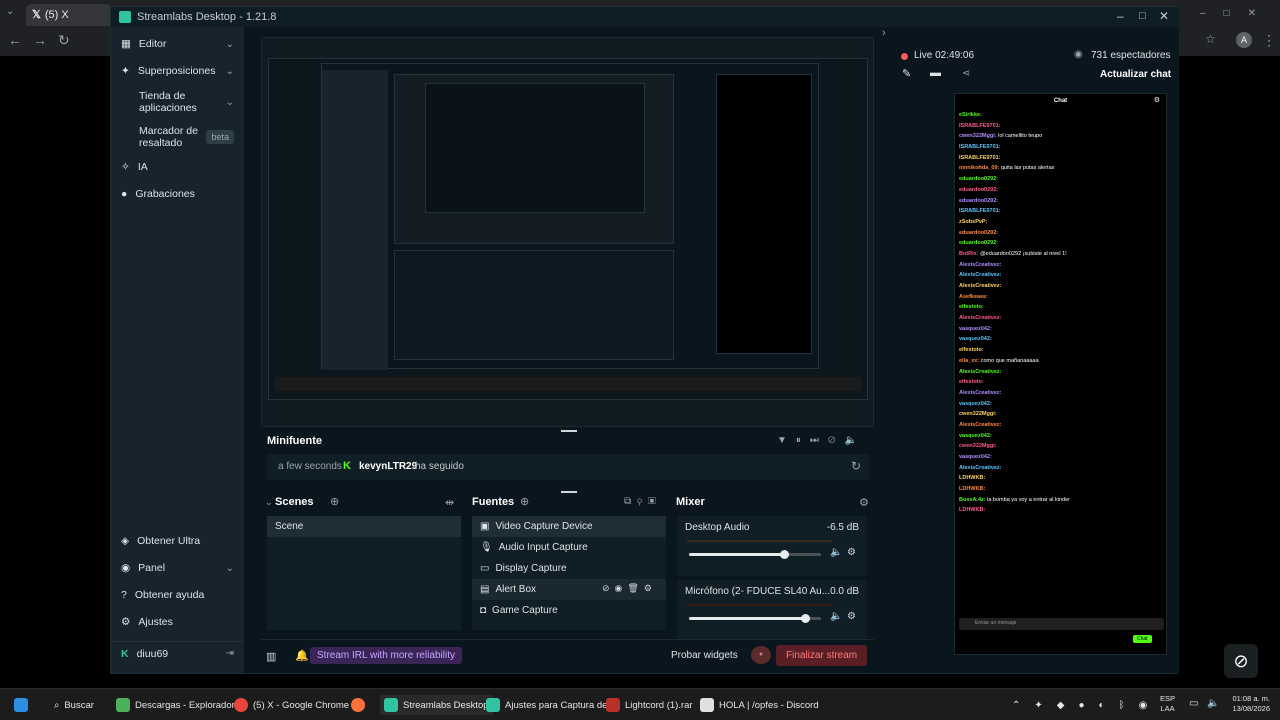  Describe the element at coordinates (1237, 13) in the screenshot. I see `browser-window-controls: –□✕` at that location.